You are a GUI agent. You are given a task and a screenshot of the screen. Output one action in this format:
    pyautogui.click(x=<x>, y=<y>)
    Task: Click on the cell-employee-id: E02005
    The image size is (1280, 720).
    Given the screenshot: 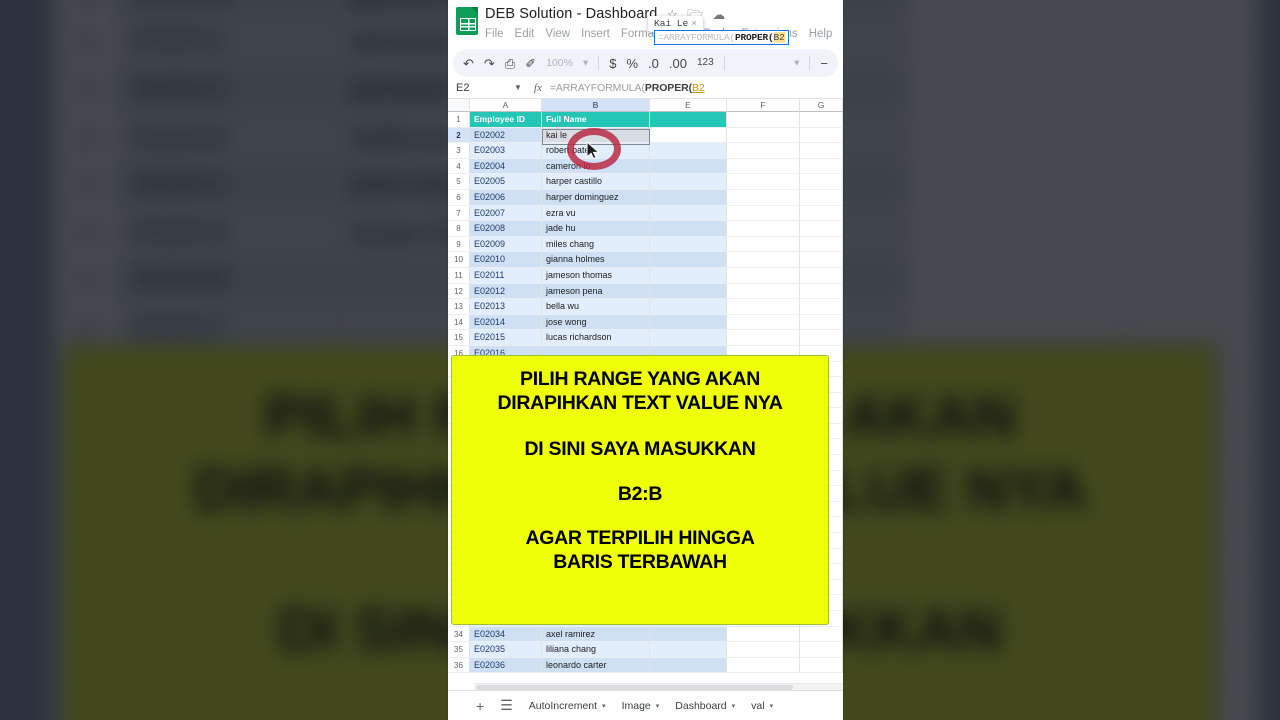 What is the action you would take?
    pyautogui.click(x=506, y=182)
    